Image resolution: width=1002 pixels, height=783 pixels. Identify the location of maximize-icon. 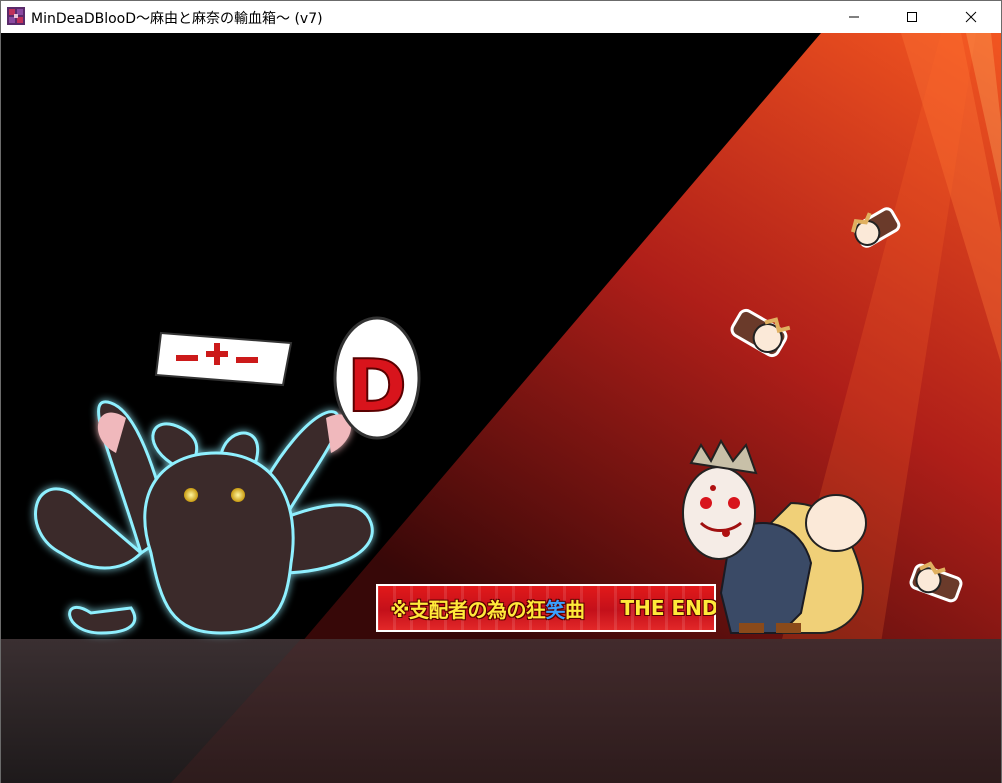
(912, 17).